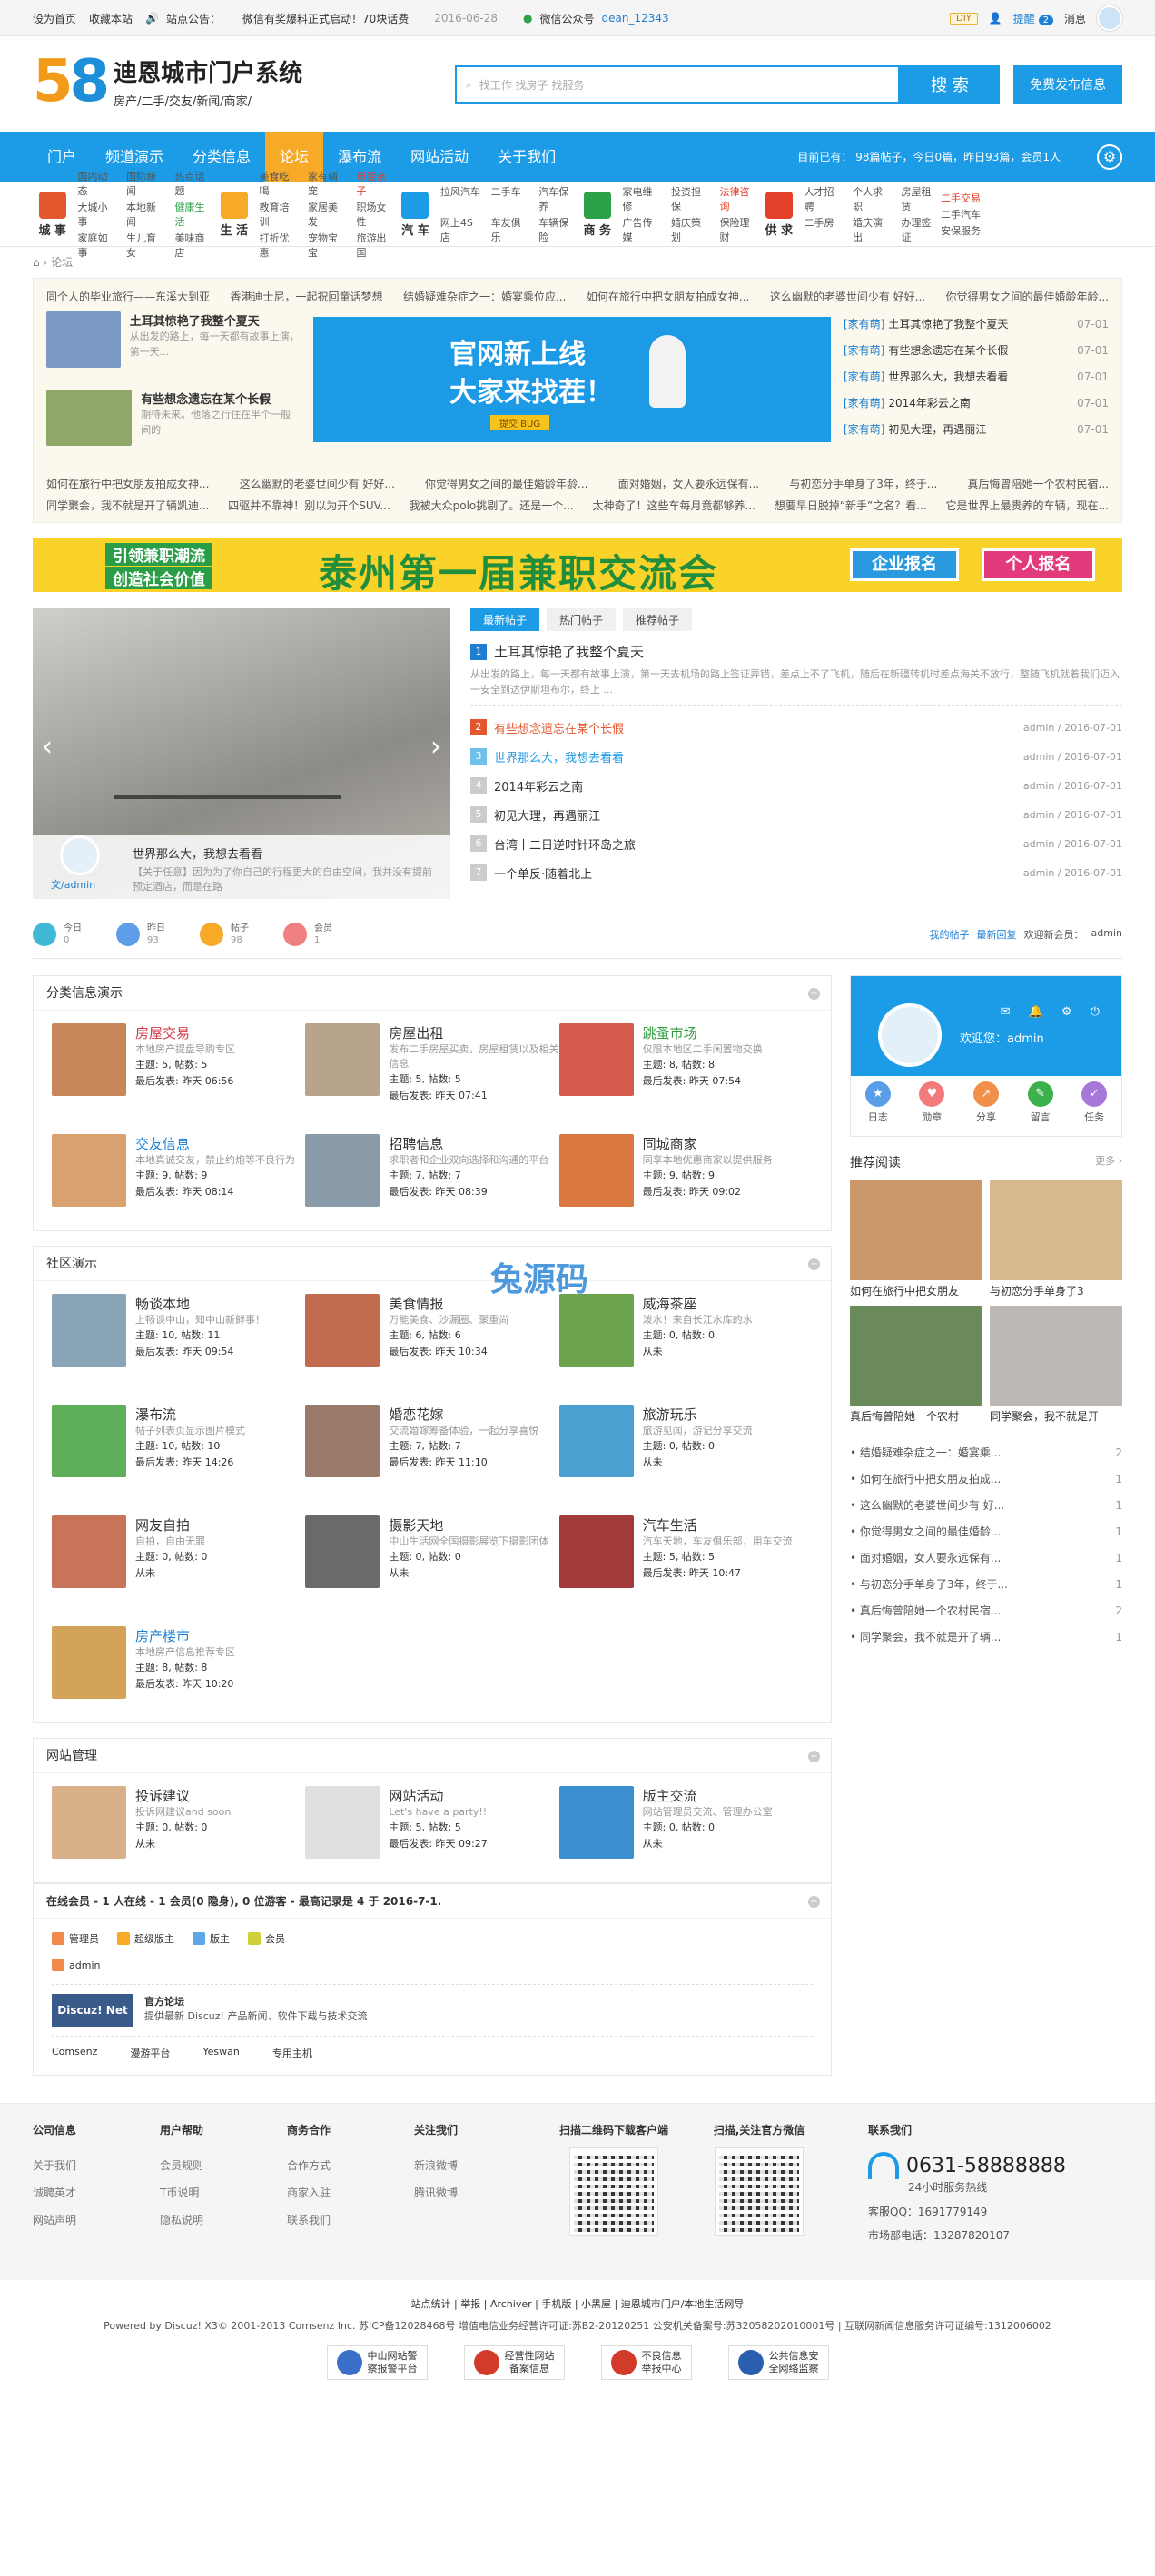 The width and height of the screenshot is (1155, 2576). What do you see at coordinates (477, 2165) in the screenshot?
I see `footer-link: 新浪微博` at bounding box center [477, 2165].